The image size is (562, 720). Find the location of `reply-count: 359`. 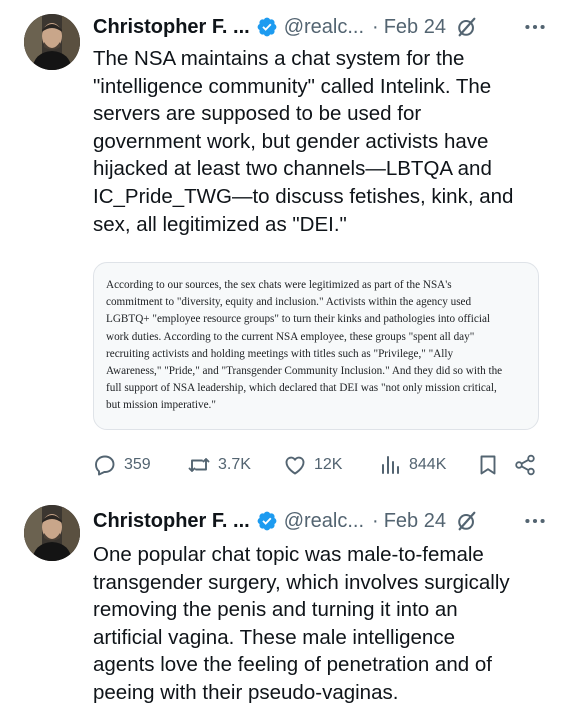

reply-count: 359 is located at coordinates (137, 464).